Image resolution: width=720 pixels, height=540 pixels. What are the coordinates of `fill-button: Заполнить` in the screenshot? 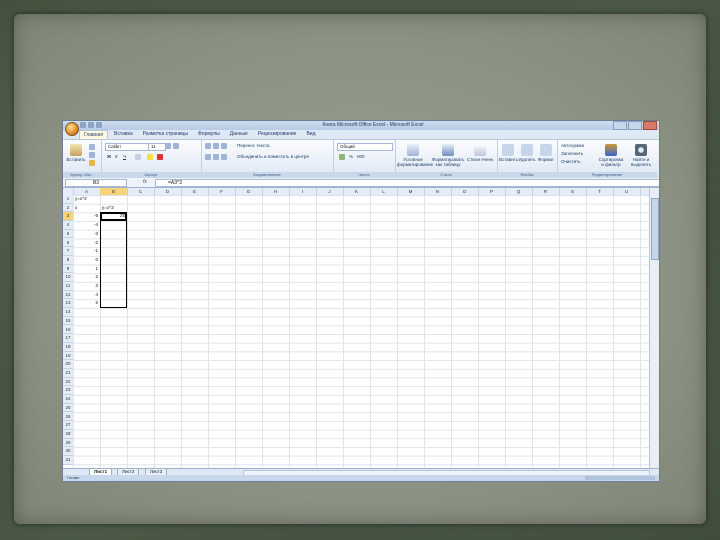 It's located at (572, 154).